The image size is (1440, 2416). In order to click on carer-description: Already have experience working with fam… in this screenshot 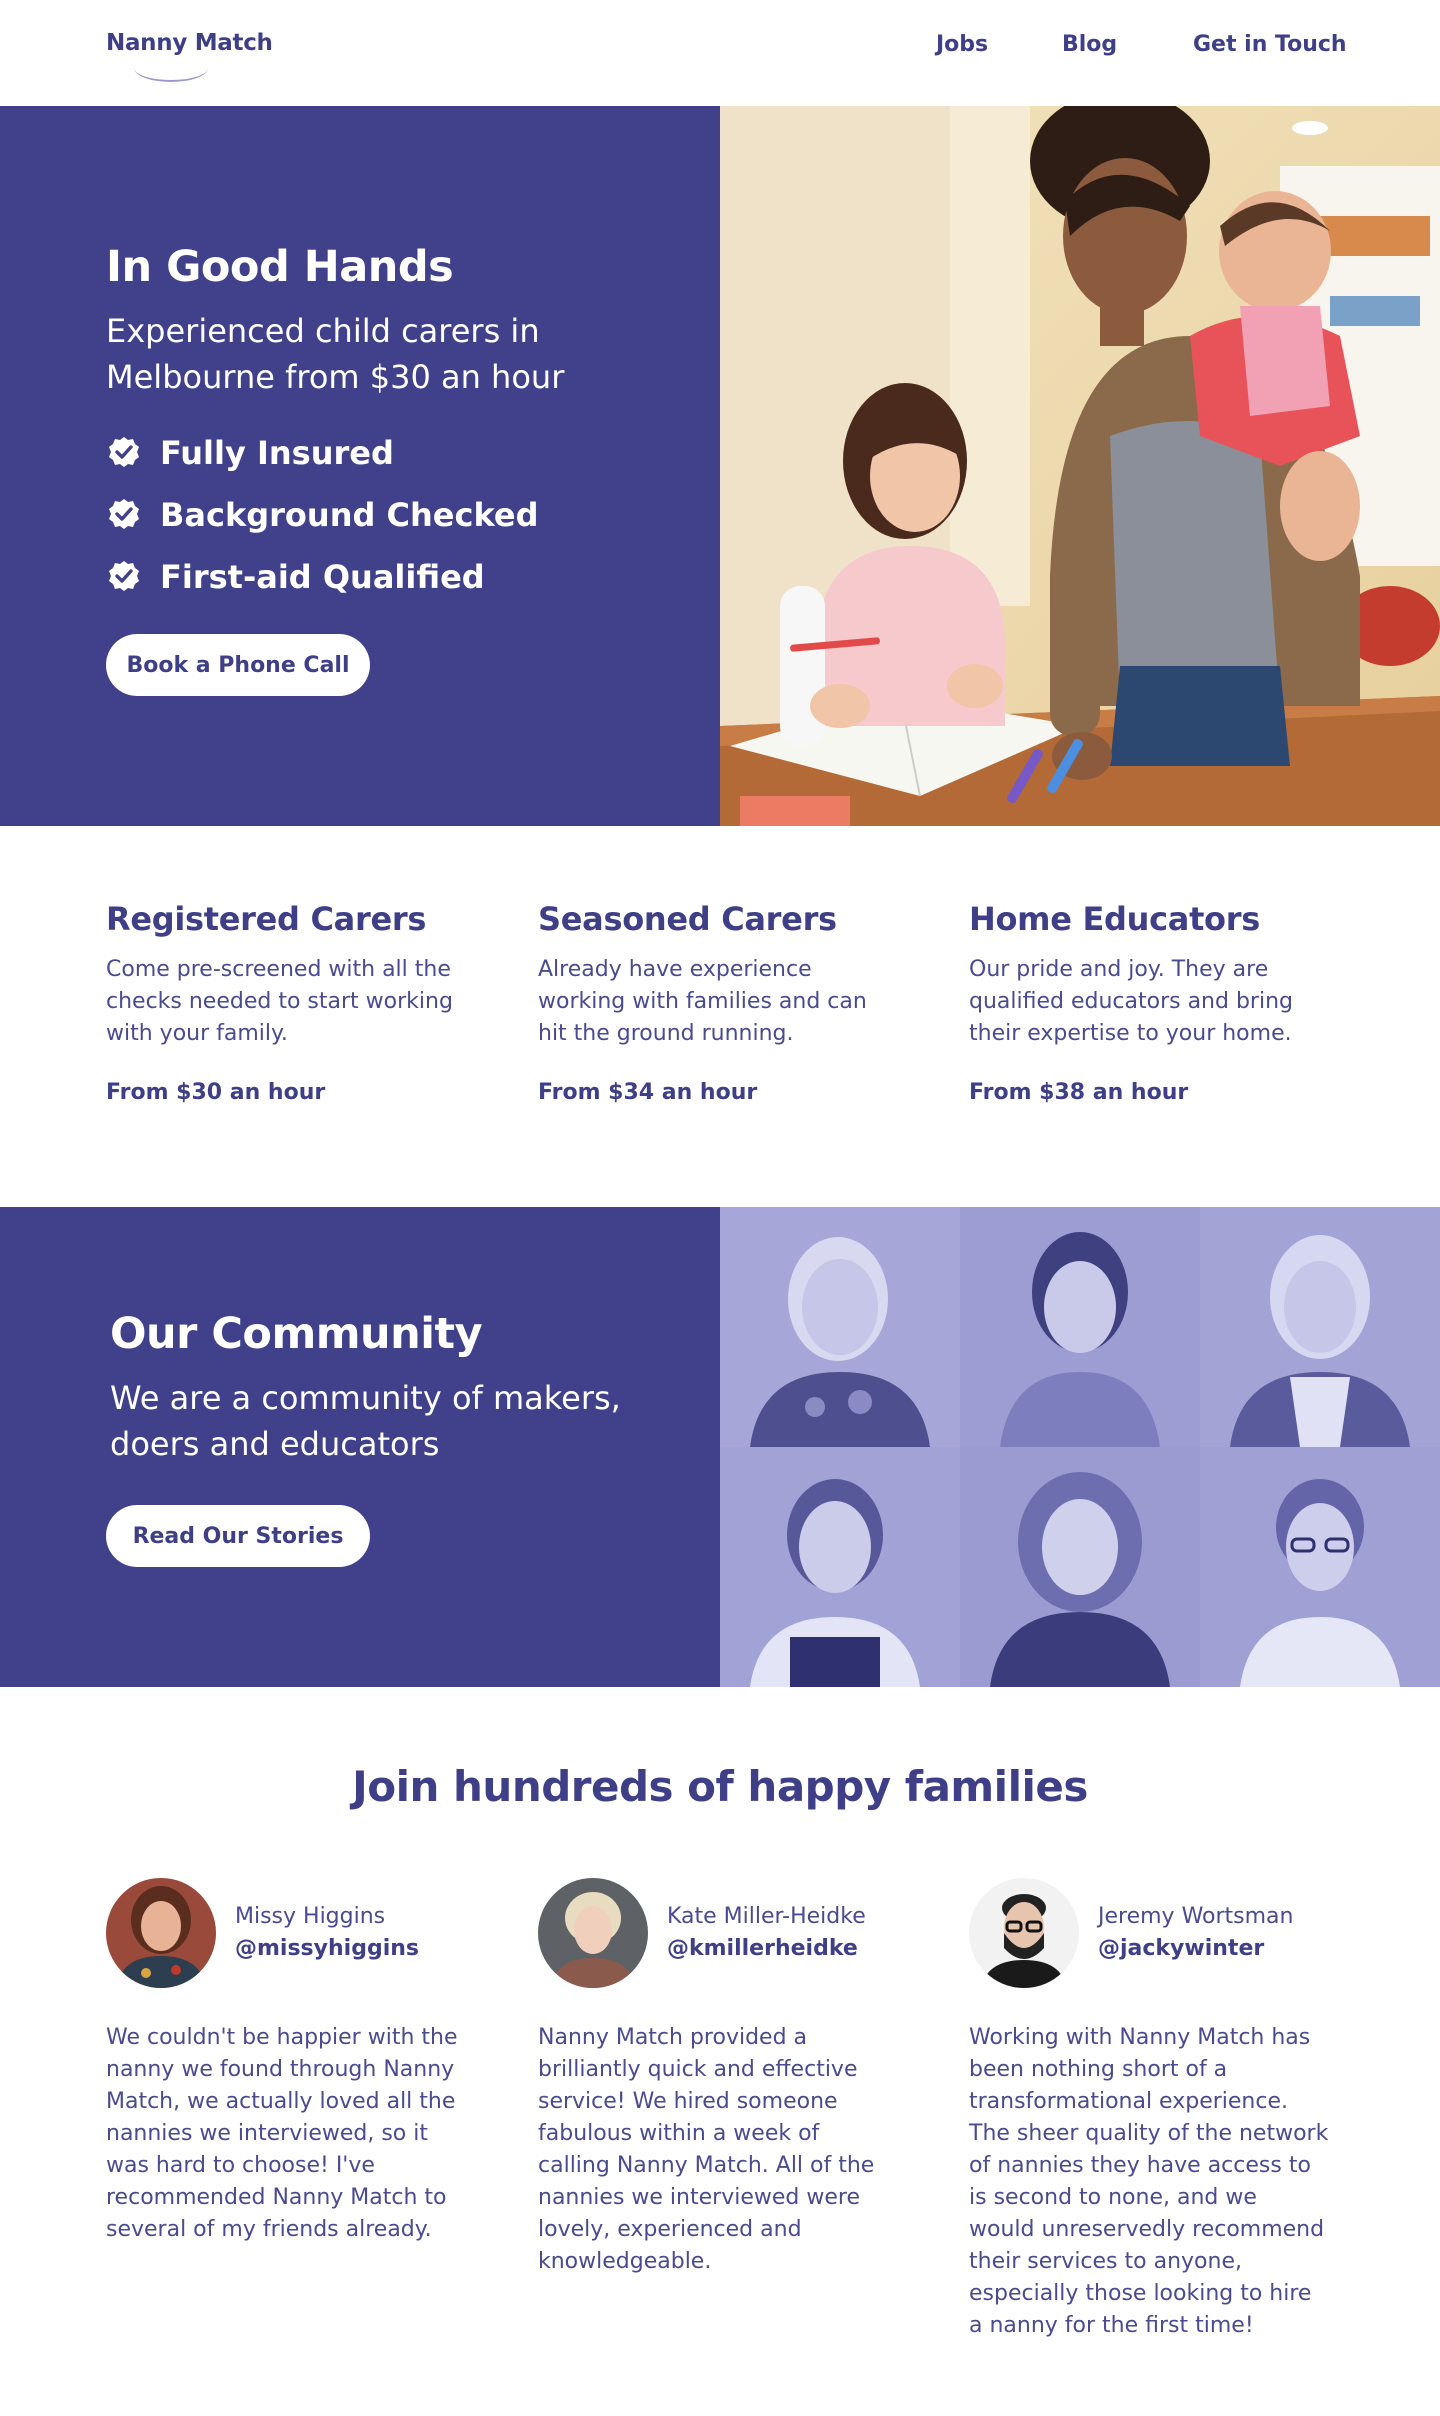, I will do `click(702, 1001)`.